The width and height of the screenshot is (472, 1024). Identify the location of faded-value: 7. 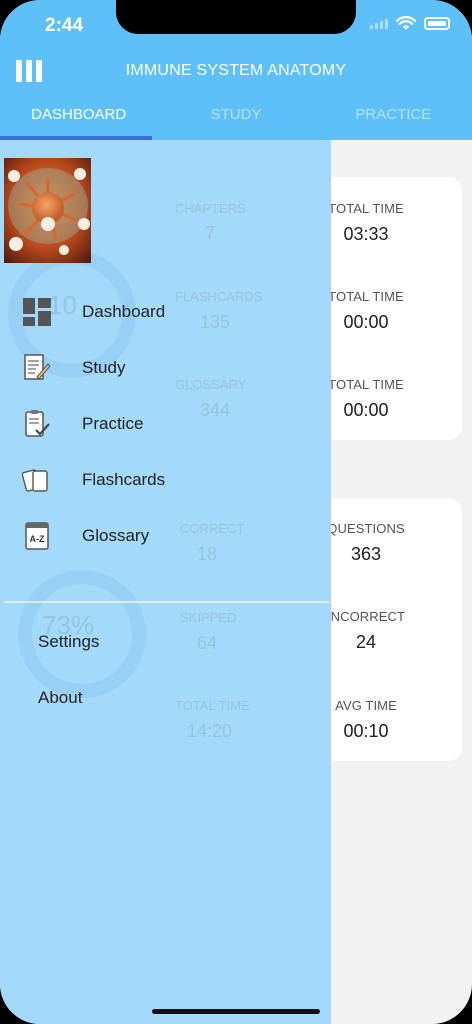
(210, 233).